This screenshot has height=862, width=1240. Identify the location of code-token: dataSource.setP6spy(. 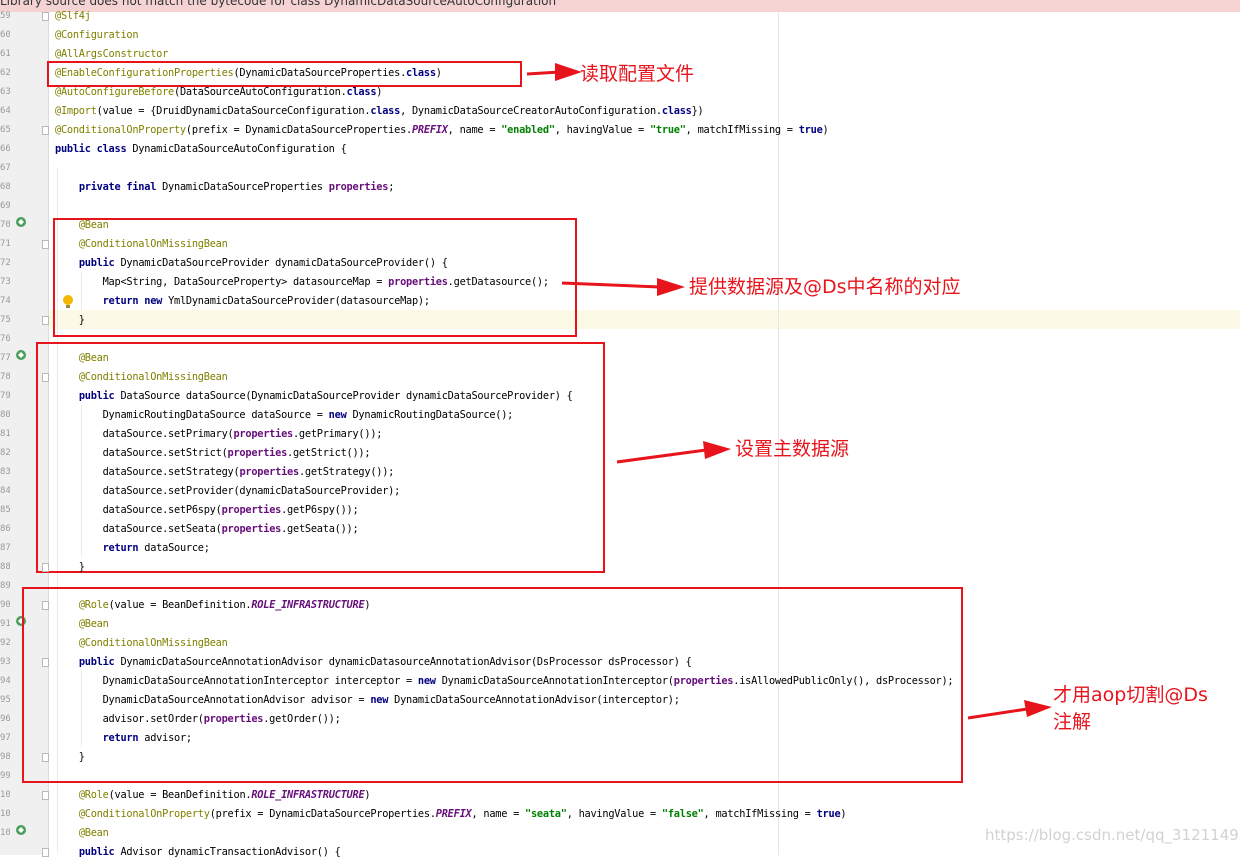
(138, 510).